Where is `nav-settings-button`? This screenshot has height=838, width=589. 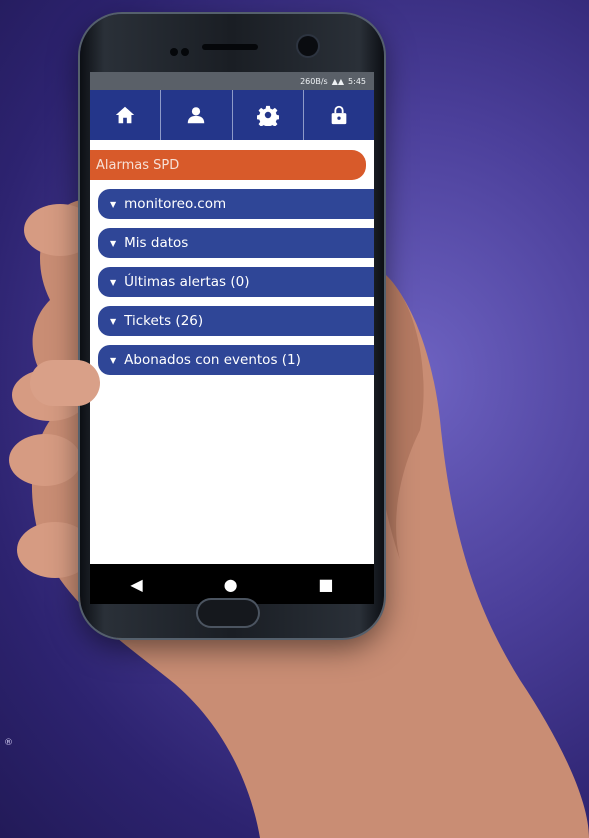
nav-settings-button is located at coordinates (268, 115).